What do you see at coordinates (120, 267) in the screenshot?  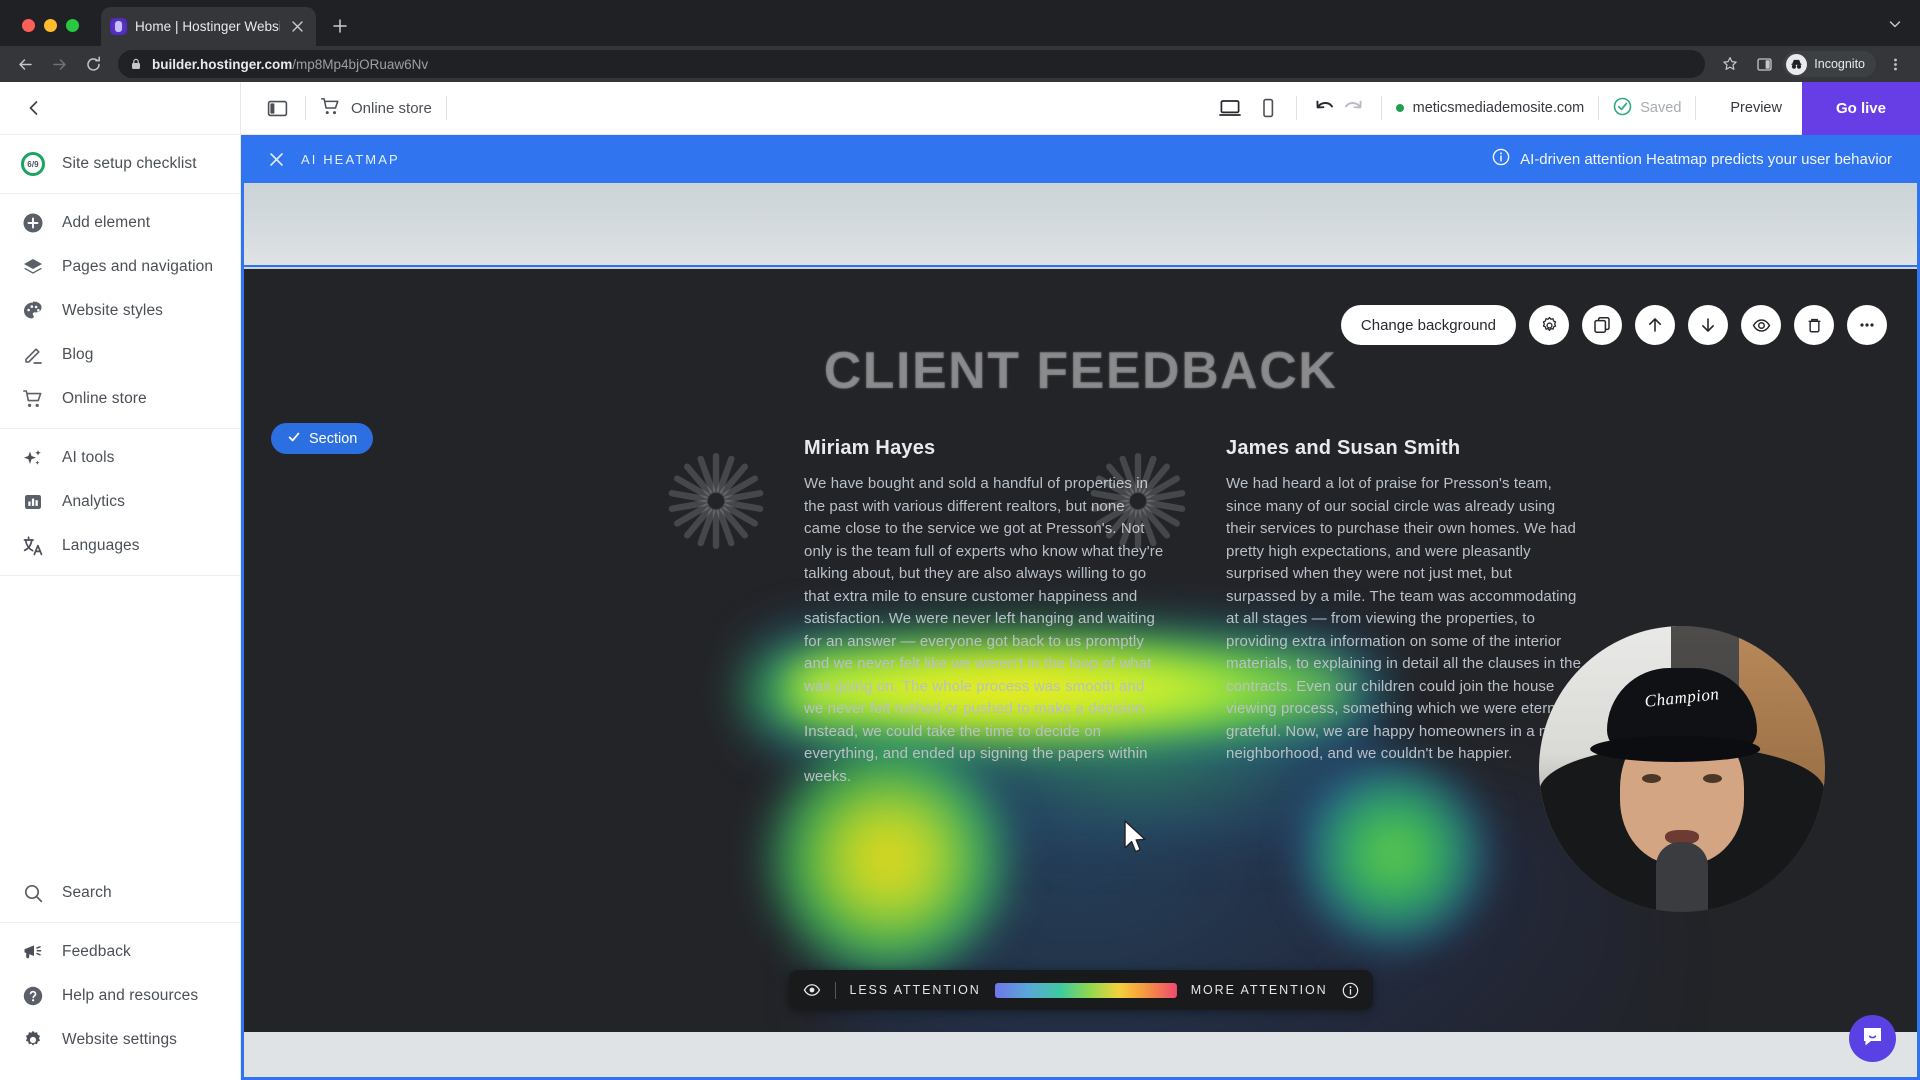 I see `sidebar-item-pages-and-navigation: Pages and navigation` at bounding box center [120, 267].